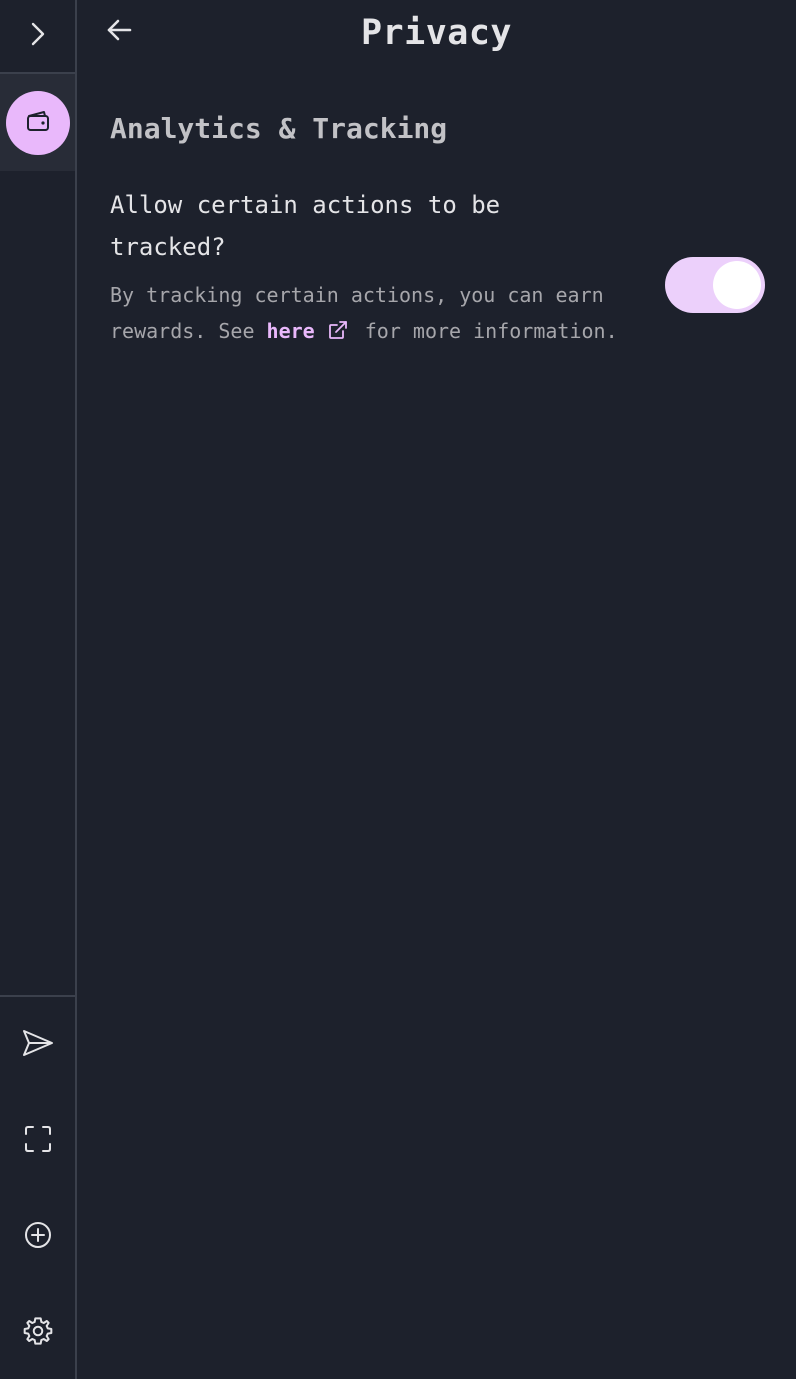 The width and height of the screenshot is (796, 1379). I want to click on toggle-knob, so click(737, 285).